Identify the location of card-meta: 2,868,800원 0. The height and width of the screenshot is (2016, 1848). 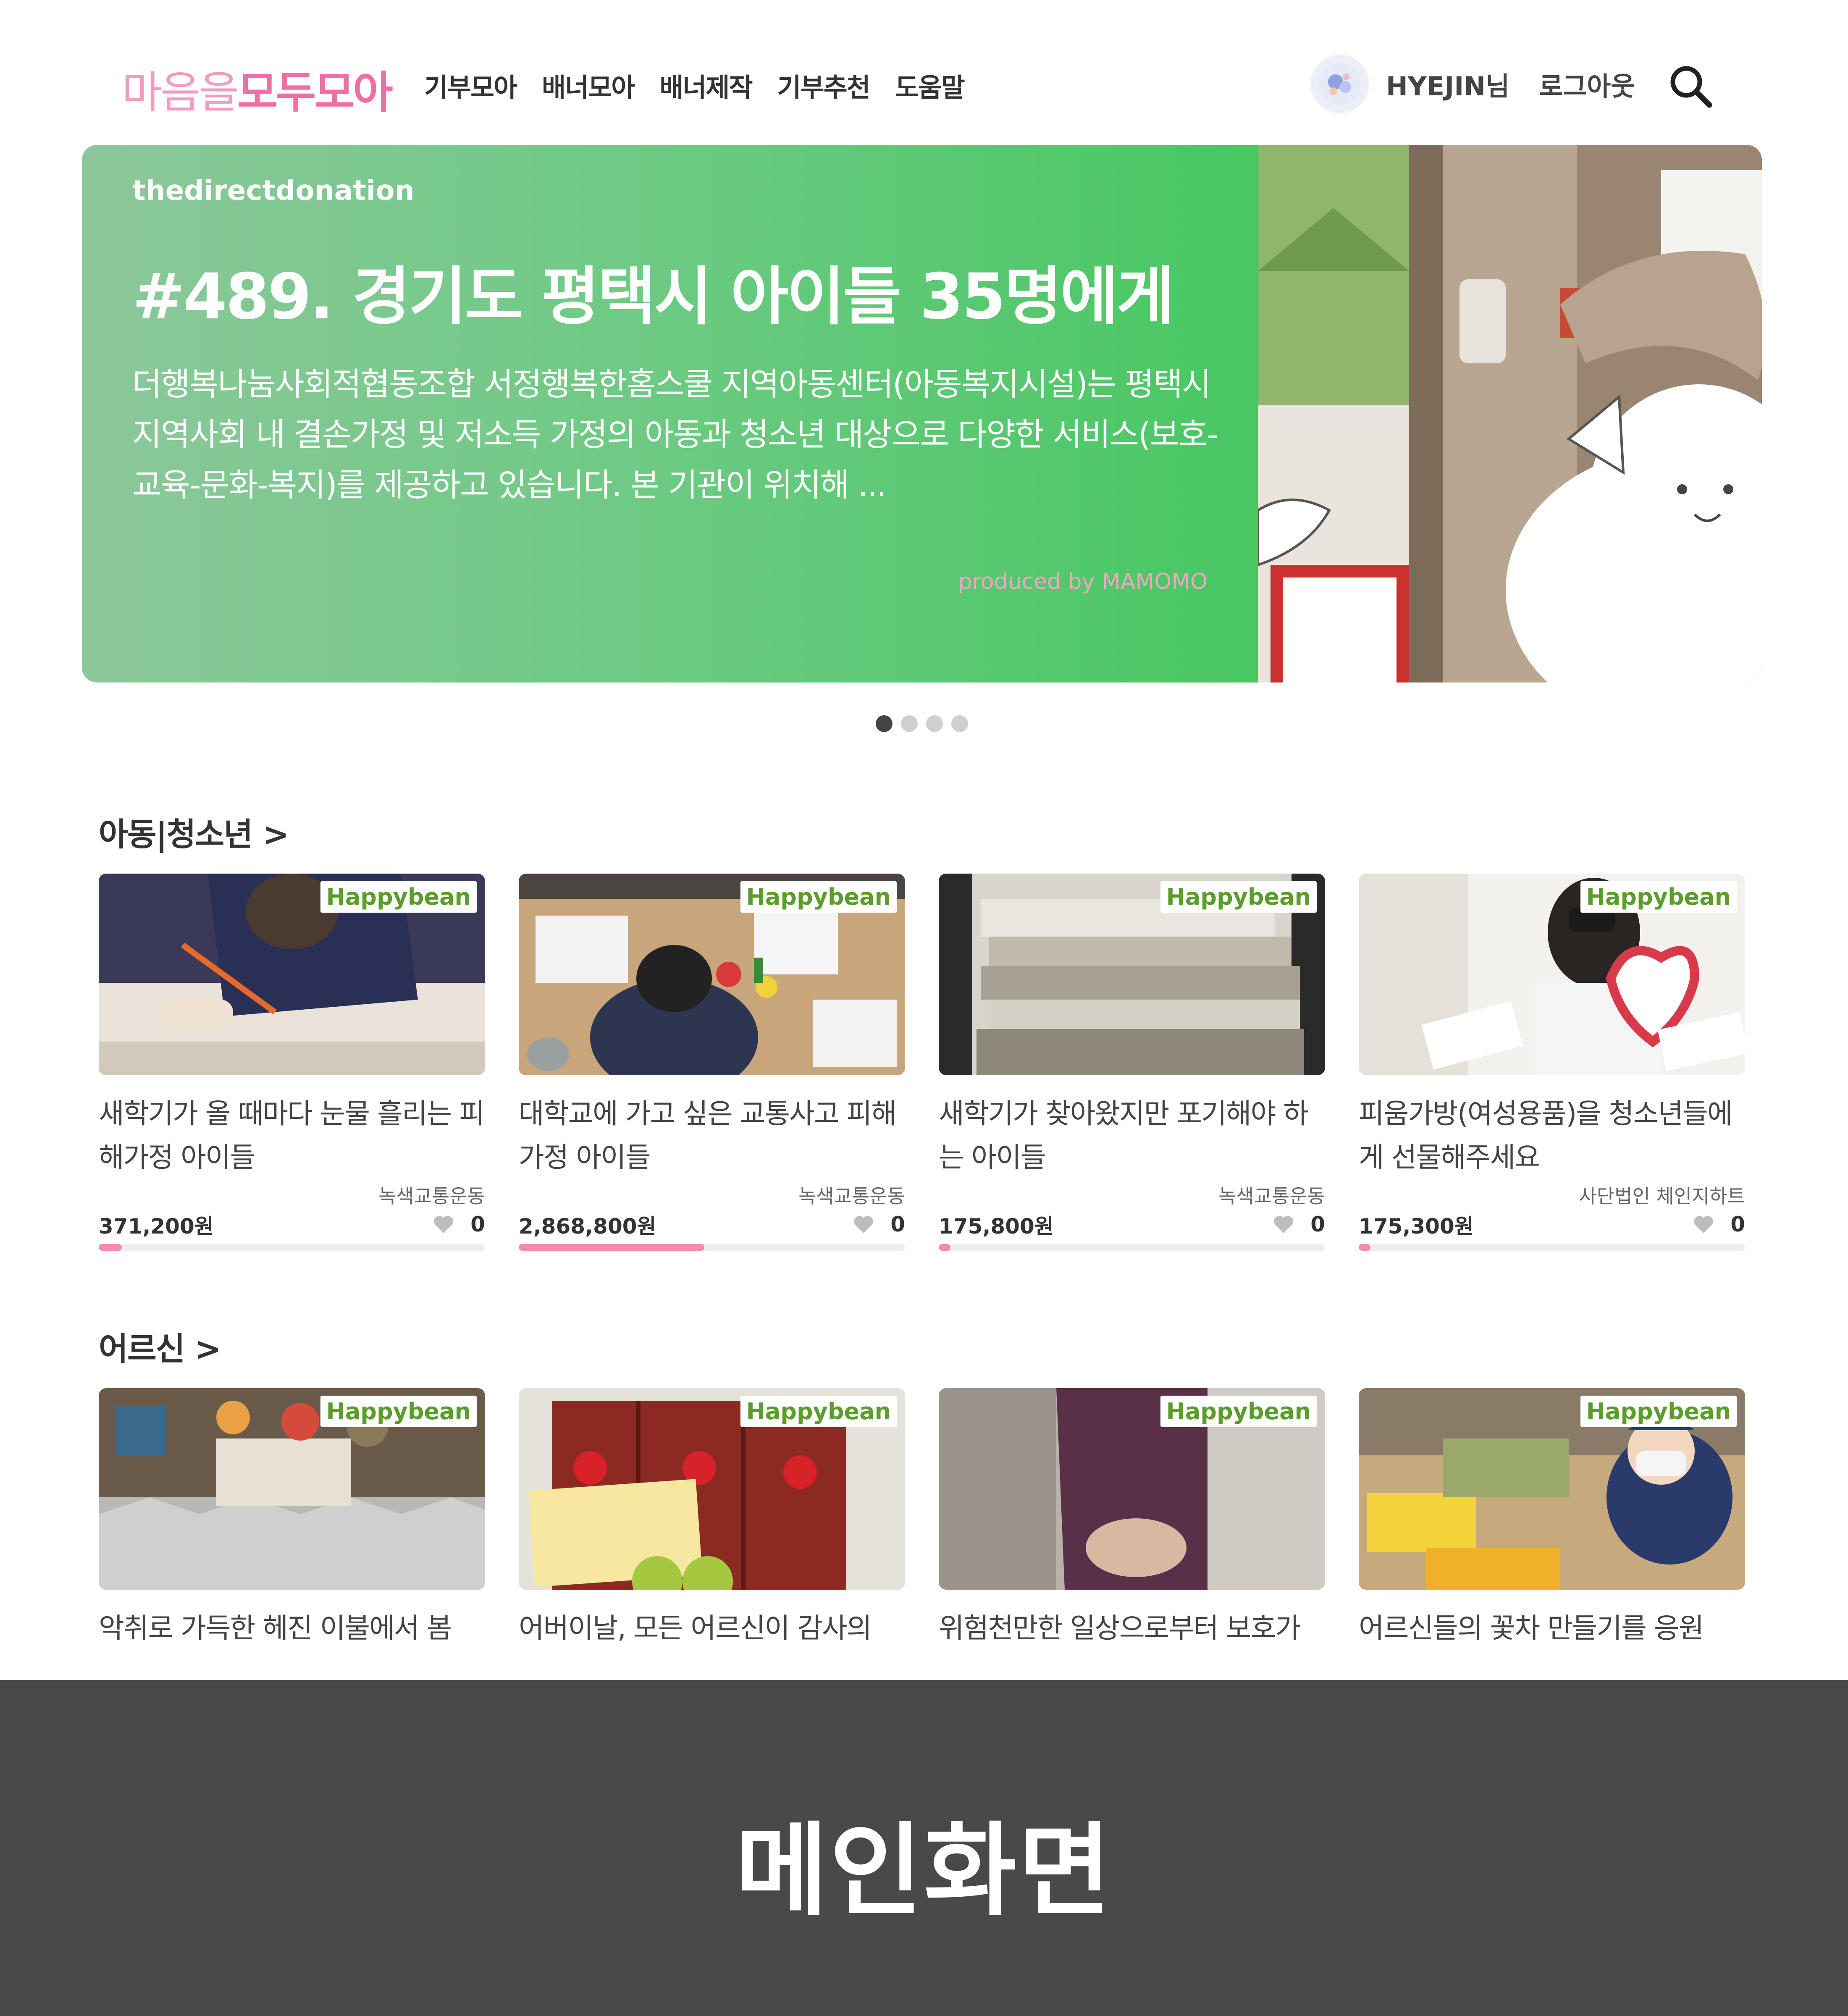
(712, 1225).